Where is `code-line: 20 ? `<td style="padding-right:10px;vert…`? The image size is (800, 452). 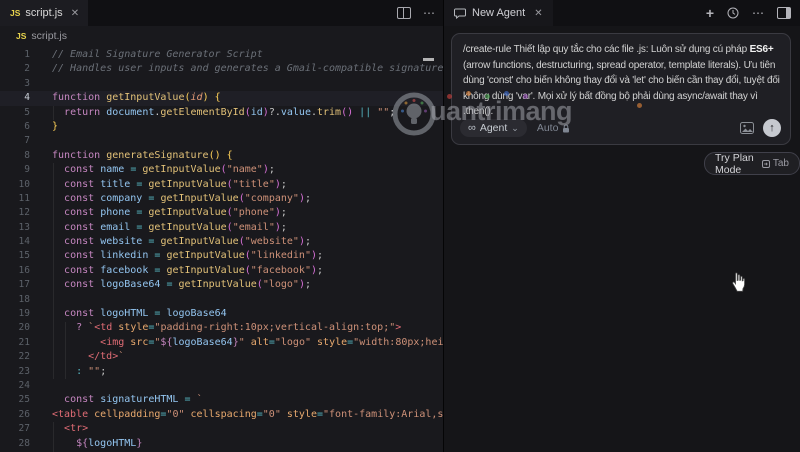 code-line: 20 ? `<td style="padding-right:10px;vert… is located at coordinates (221, 328).